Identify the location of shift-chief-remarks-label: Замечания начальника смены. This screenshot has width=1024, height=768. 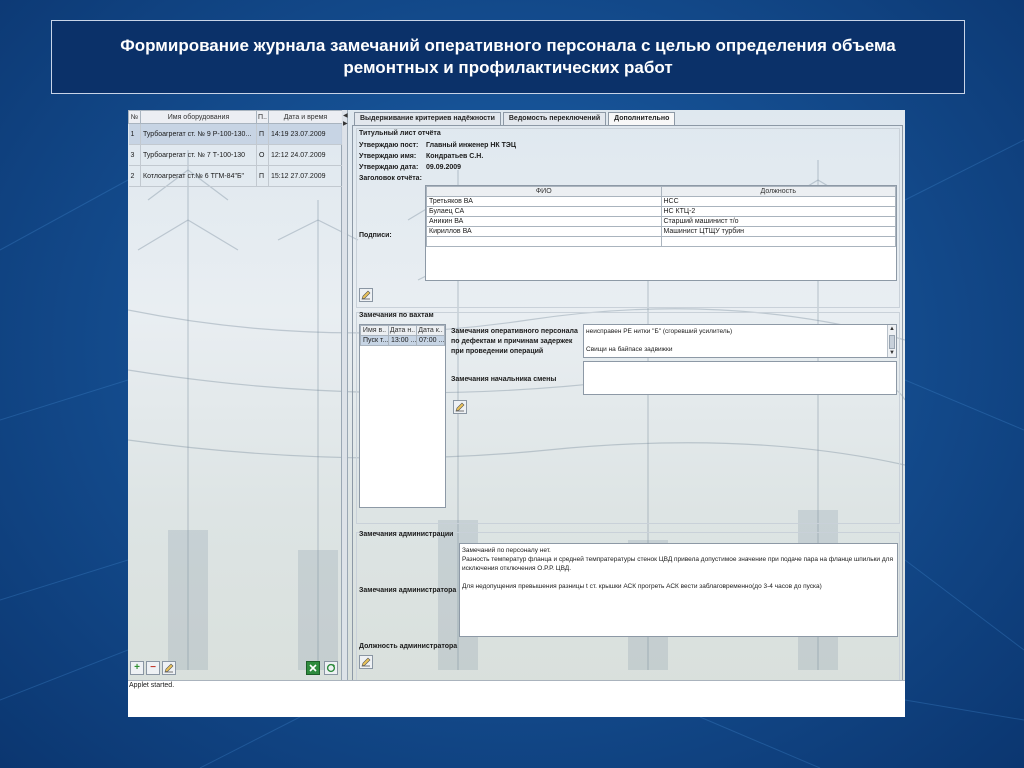
(504, 379).